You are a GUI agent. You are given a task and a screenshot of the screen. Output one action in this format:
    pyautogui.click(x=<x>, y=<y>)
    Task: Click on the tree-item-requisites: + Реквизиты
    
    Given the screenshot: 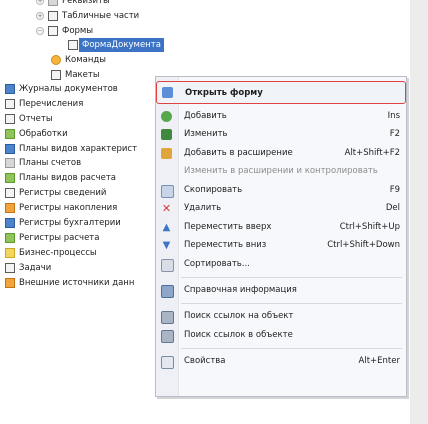 What is the action you would take?
    pyautogui.click(x=73, y=4)
    